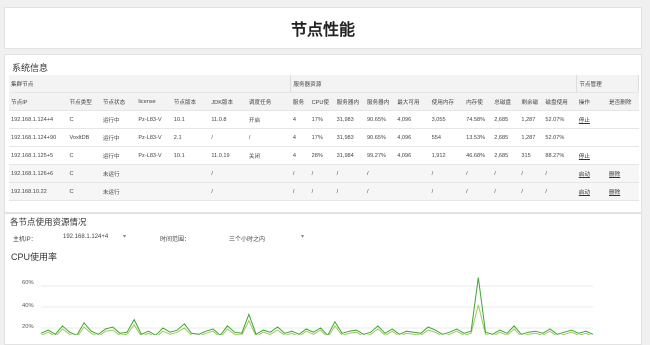 The width and height of the screenshot is (650, 345). What do you see at coordinates (38, 155) in the screenshot?
I see `table-cell: 192.168.1.125+5` at bounding box center [38, 155].